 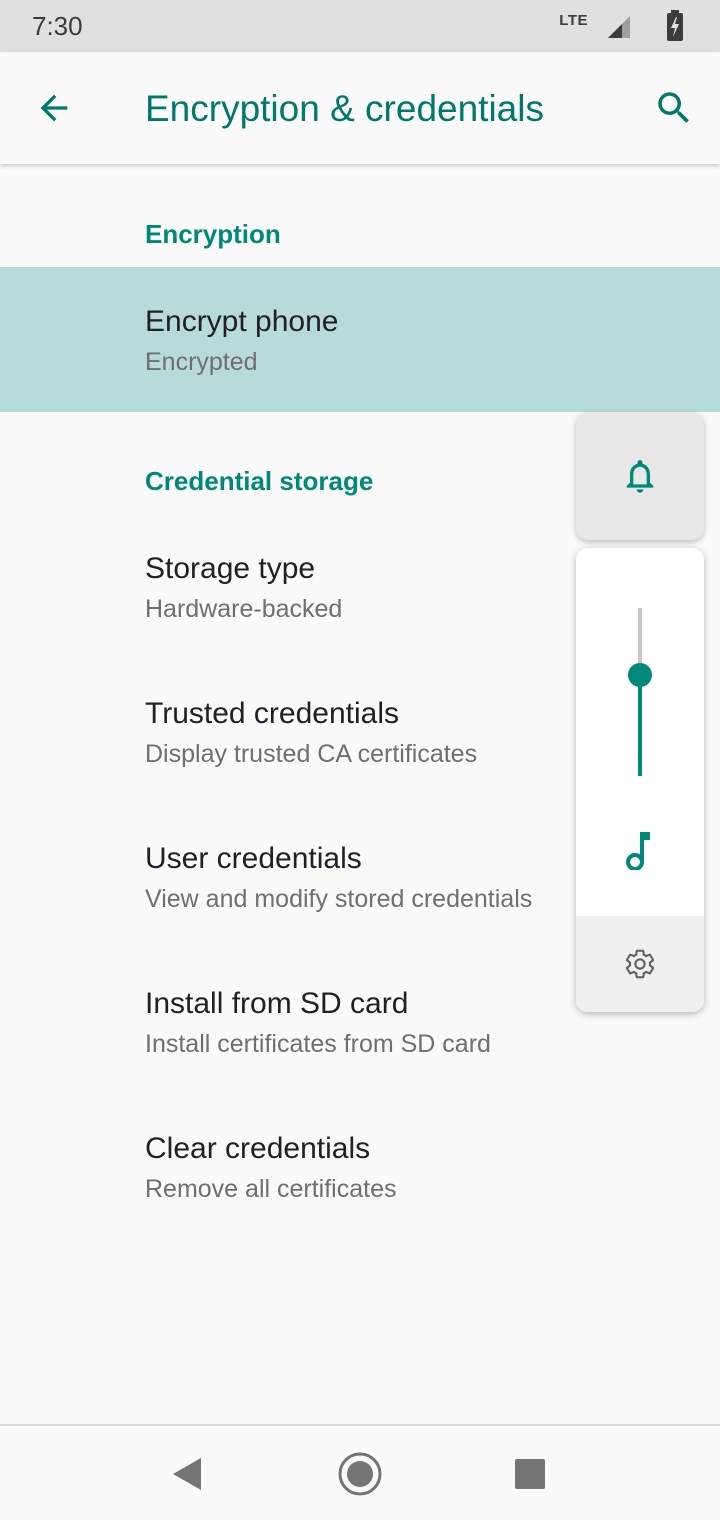 I want to click on item-summary: Hardware-backed, so click(x=244, y=609).